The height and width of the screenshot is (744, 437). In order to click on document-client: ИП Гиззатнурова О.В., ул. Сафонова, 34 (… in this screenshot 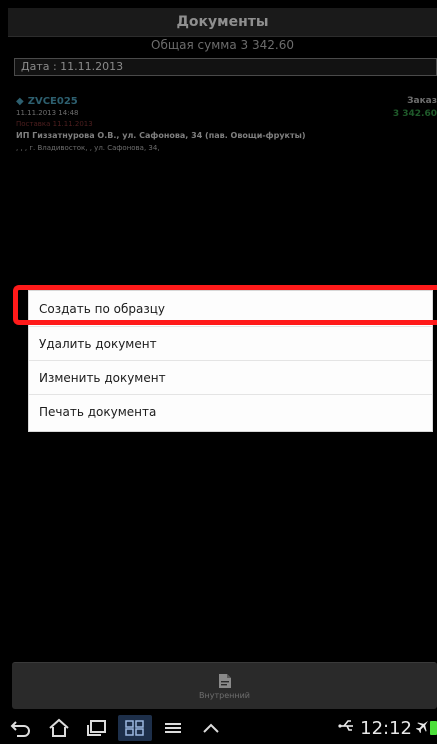, I will do `click(161, 135)`.